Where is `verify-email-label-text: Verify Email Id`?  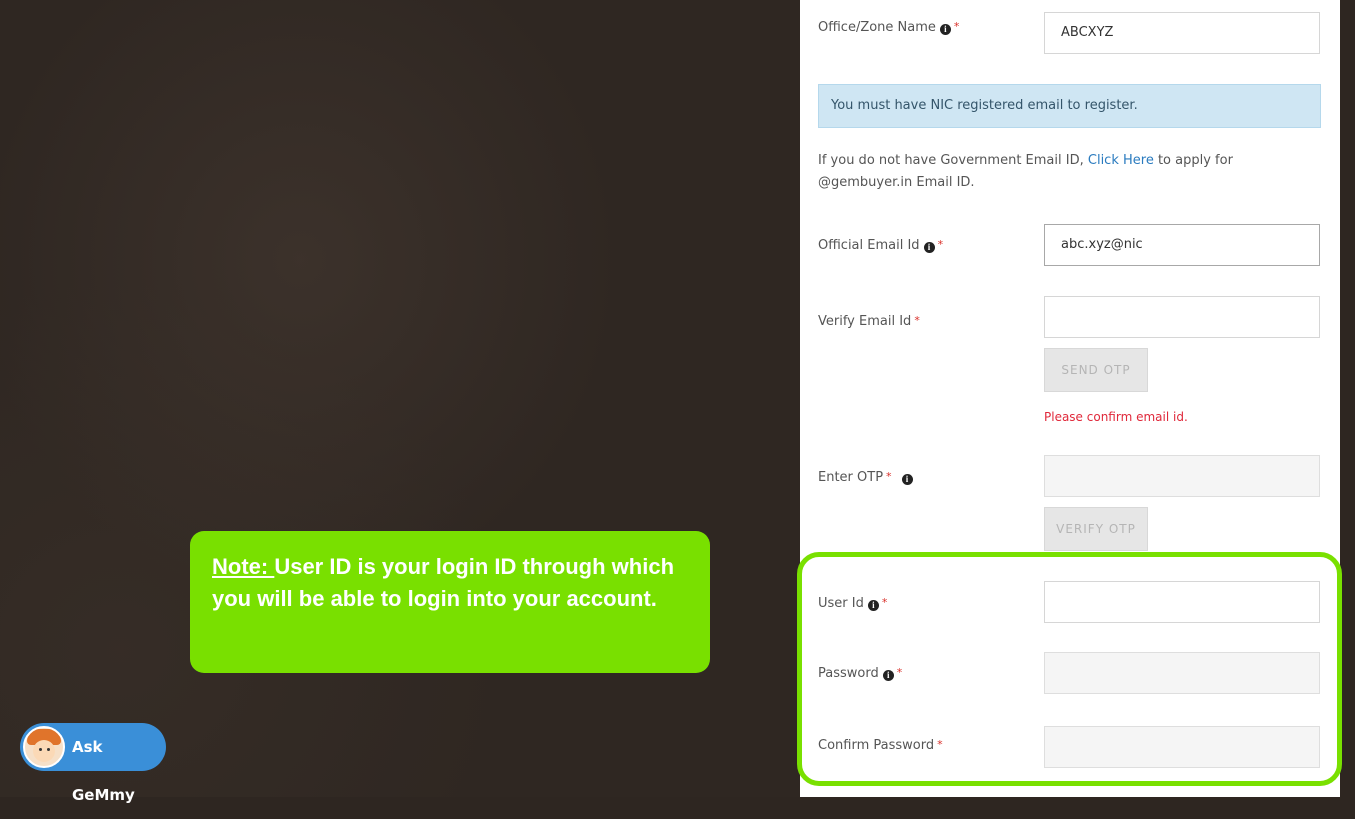
verify-email-label-text: Verify Email Id is located at coordinates (865, 321).